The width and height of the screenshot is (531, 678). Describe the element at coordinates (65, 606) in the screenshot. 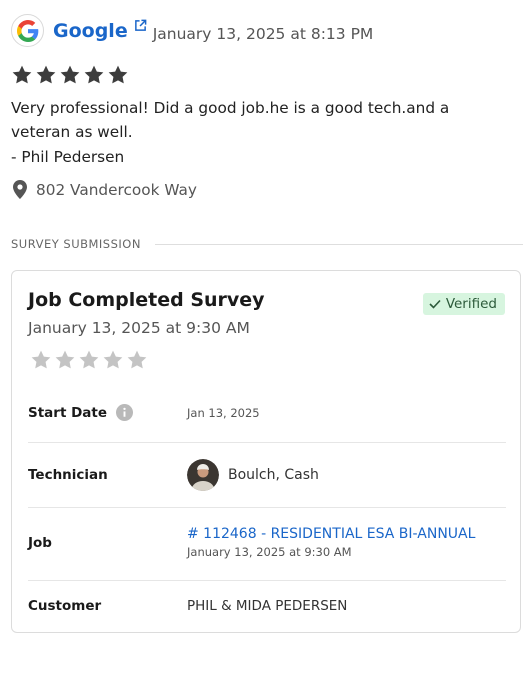

I see `customer-label: Customer` at that location.